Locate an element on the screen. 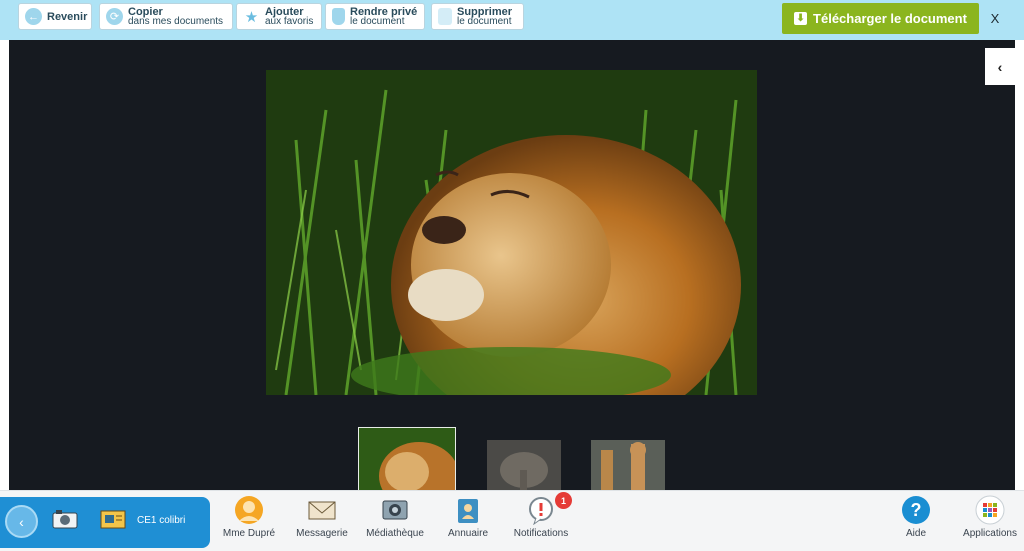  download-button: ⬇ Télécharger le document is located at coordinates (880, 18).